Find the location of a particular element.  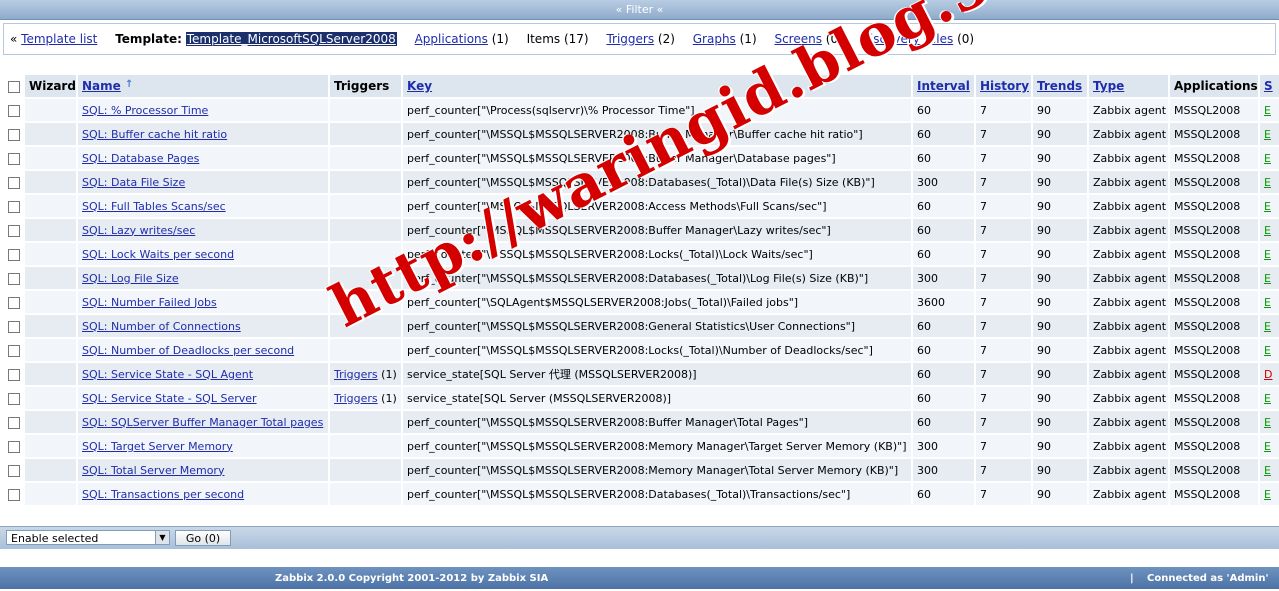

name-sort-link: Name is located at coordinates (101, 86).